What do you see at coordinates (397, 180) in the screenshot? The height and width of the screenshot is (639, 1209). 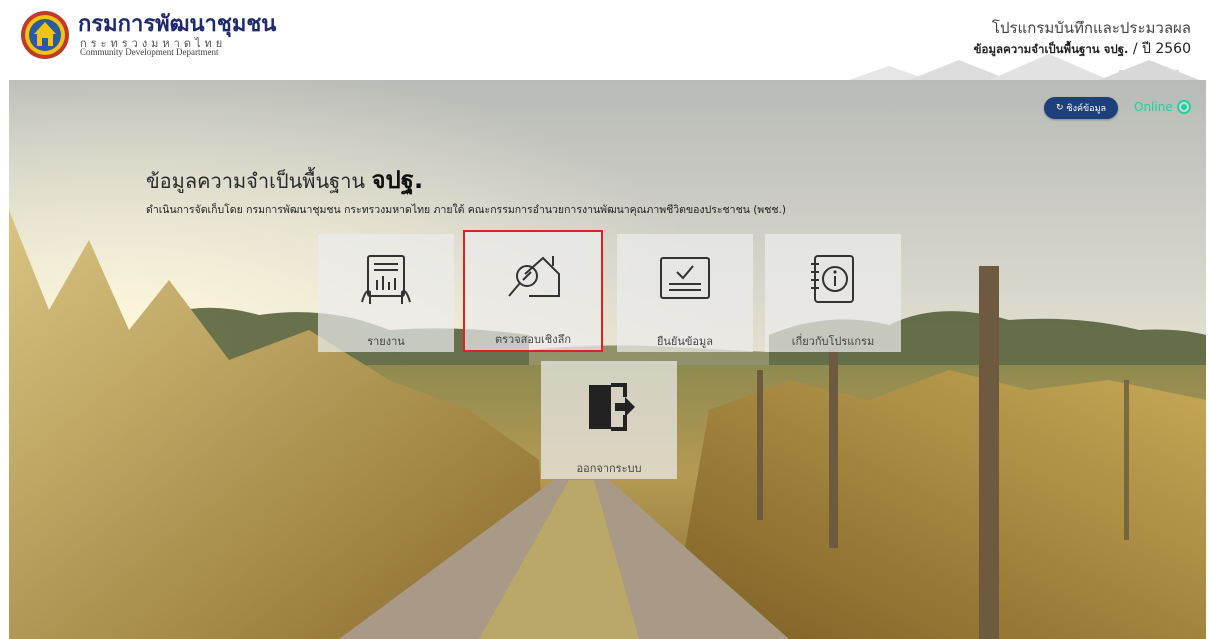 I see `page-title-bold: จปฐ.` at bounding box center [397, 180].